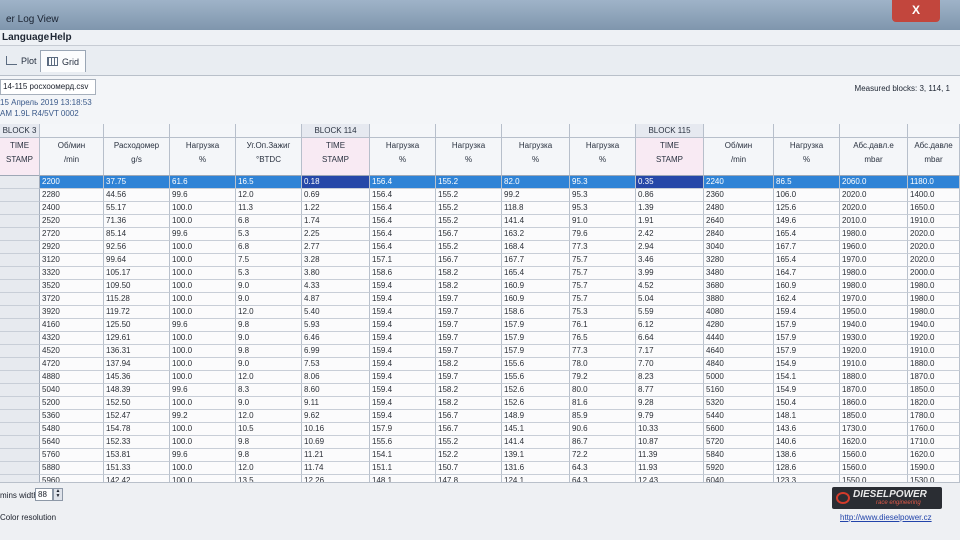 This screenshot has height=540, width=960. What do you see at coordinates (536, 260) in the screenshot?
I see `table-cell: 167.7` at bounding box center [536, 260].